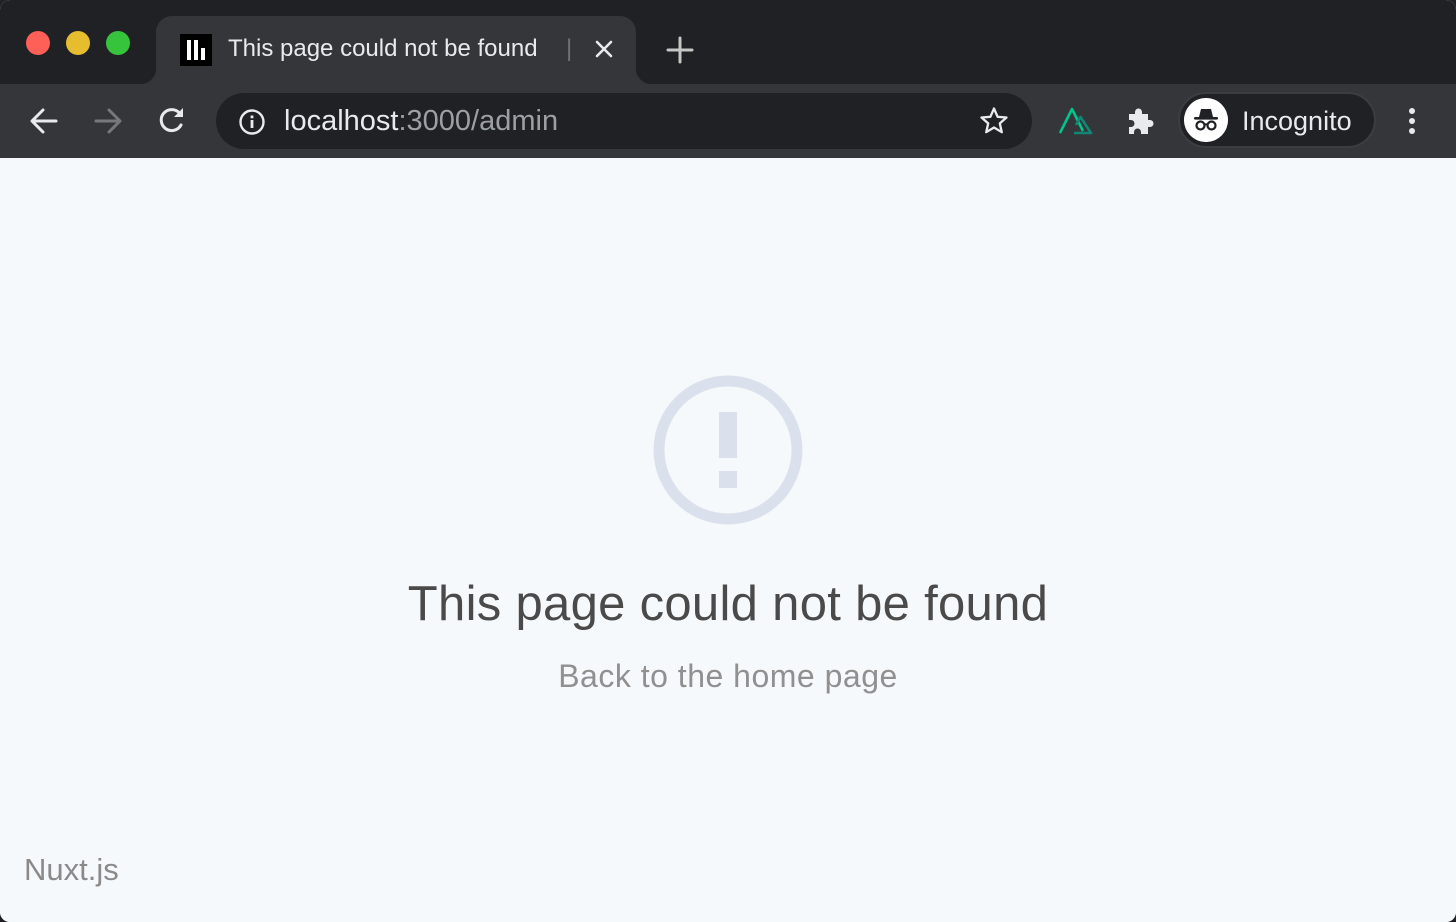 This screenshot has width=1456, height=922. I want to click on url-path: :3000/admin, so click(478, 121).